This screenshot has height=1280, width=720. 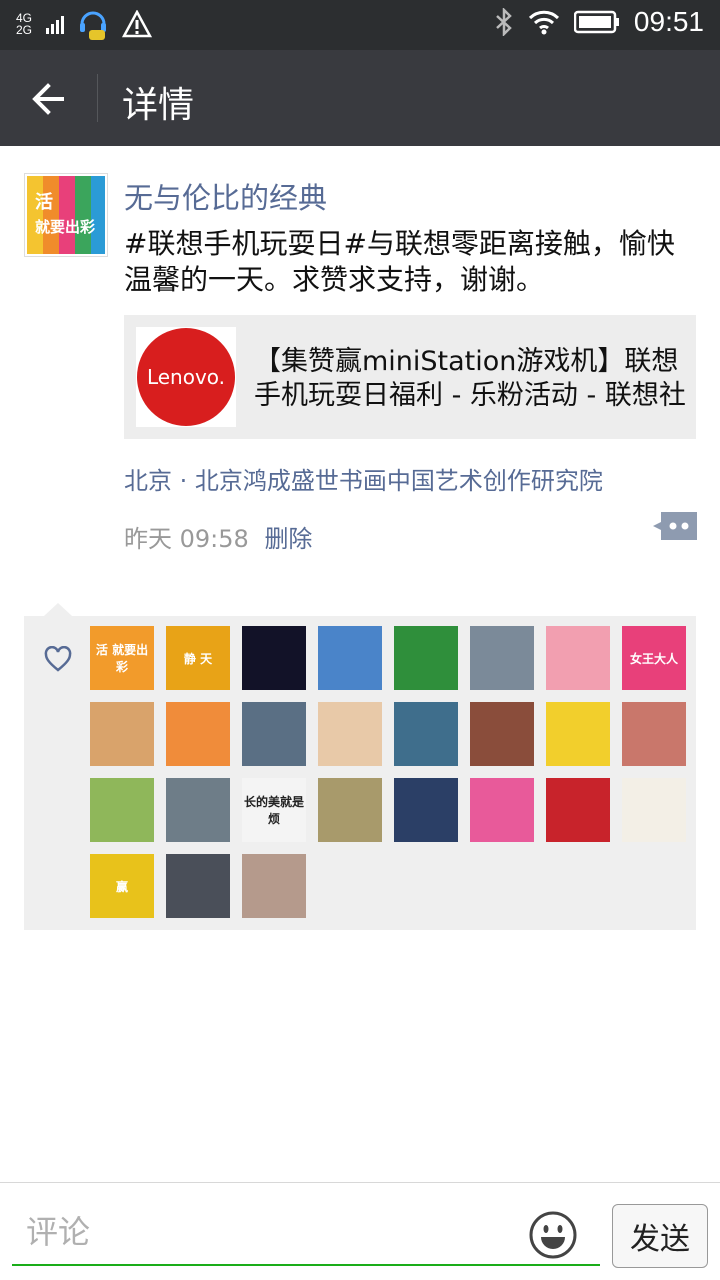 I want to click on liker-avatar: 赢, so click(x=122, y=886).